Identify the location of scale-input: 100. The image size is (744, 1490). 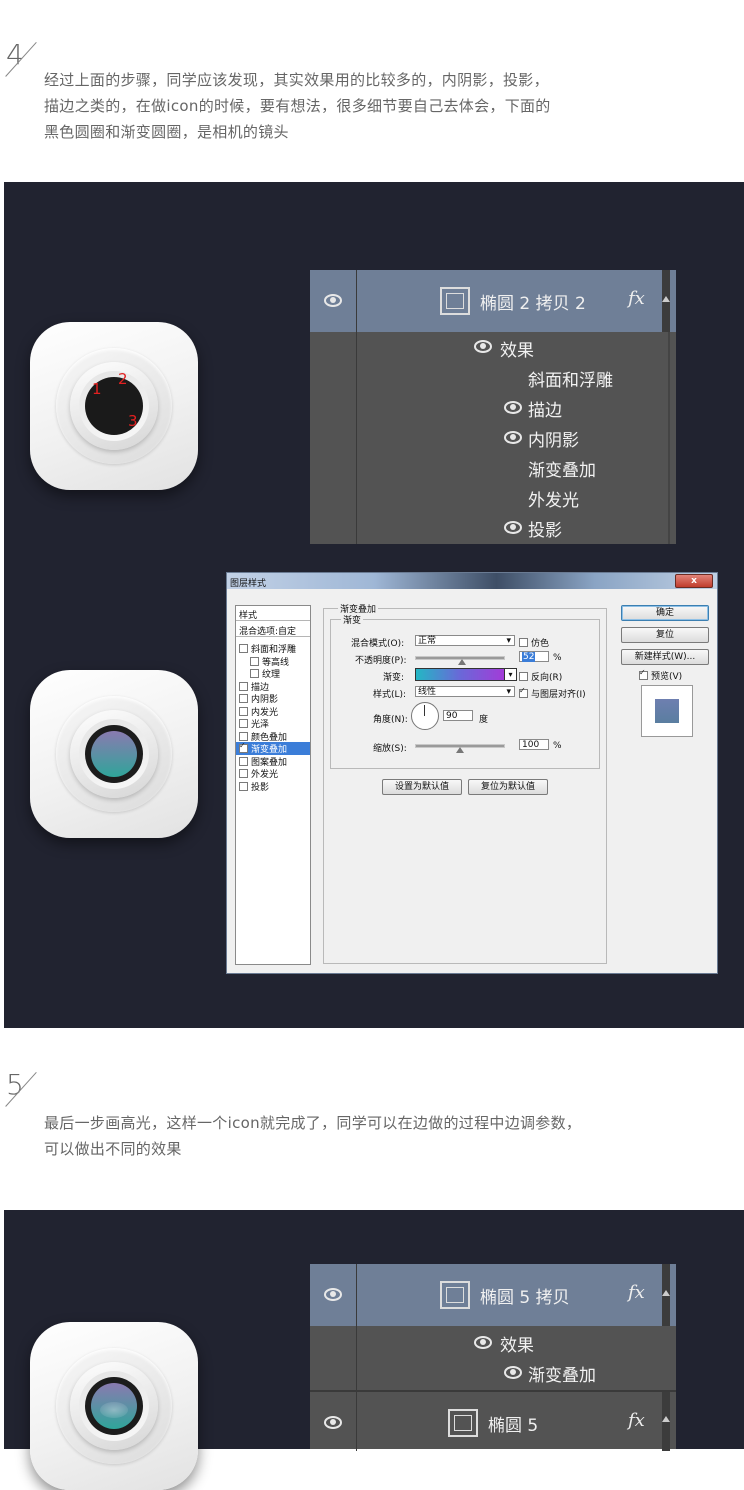
(534, 744).